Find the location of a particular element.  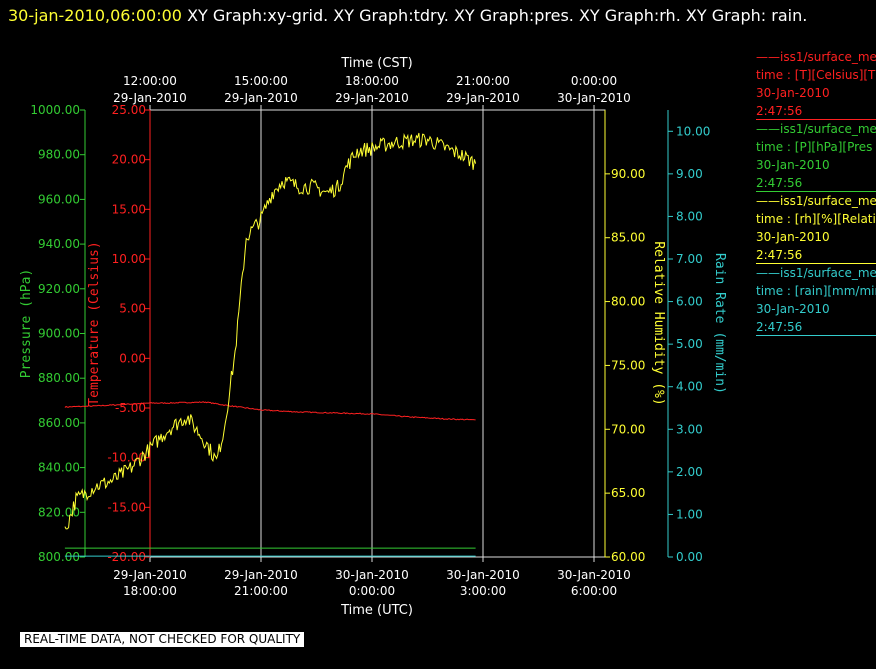

rh-tick-label: 80.00 is located at coordinates (628, 302).